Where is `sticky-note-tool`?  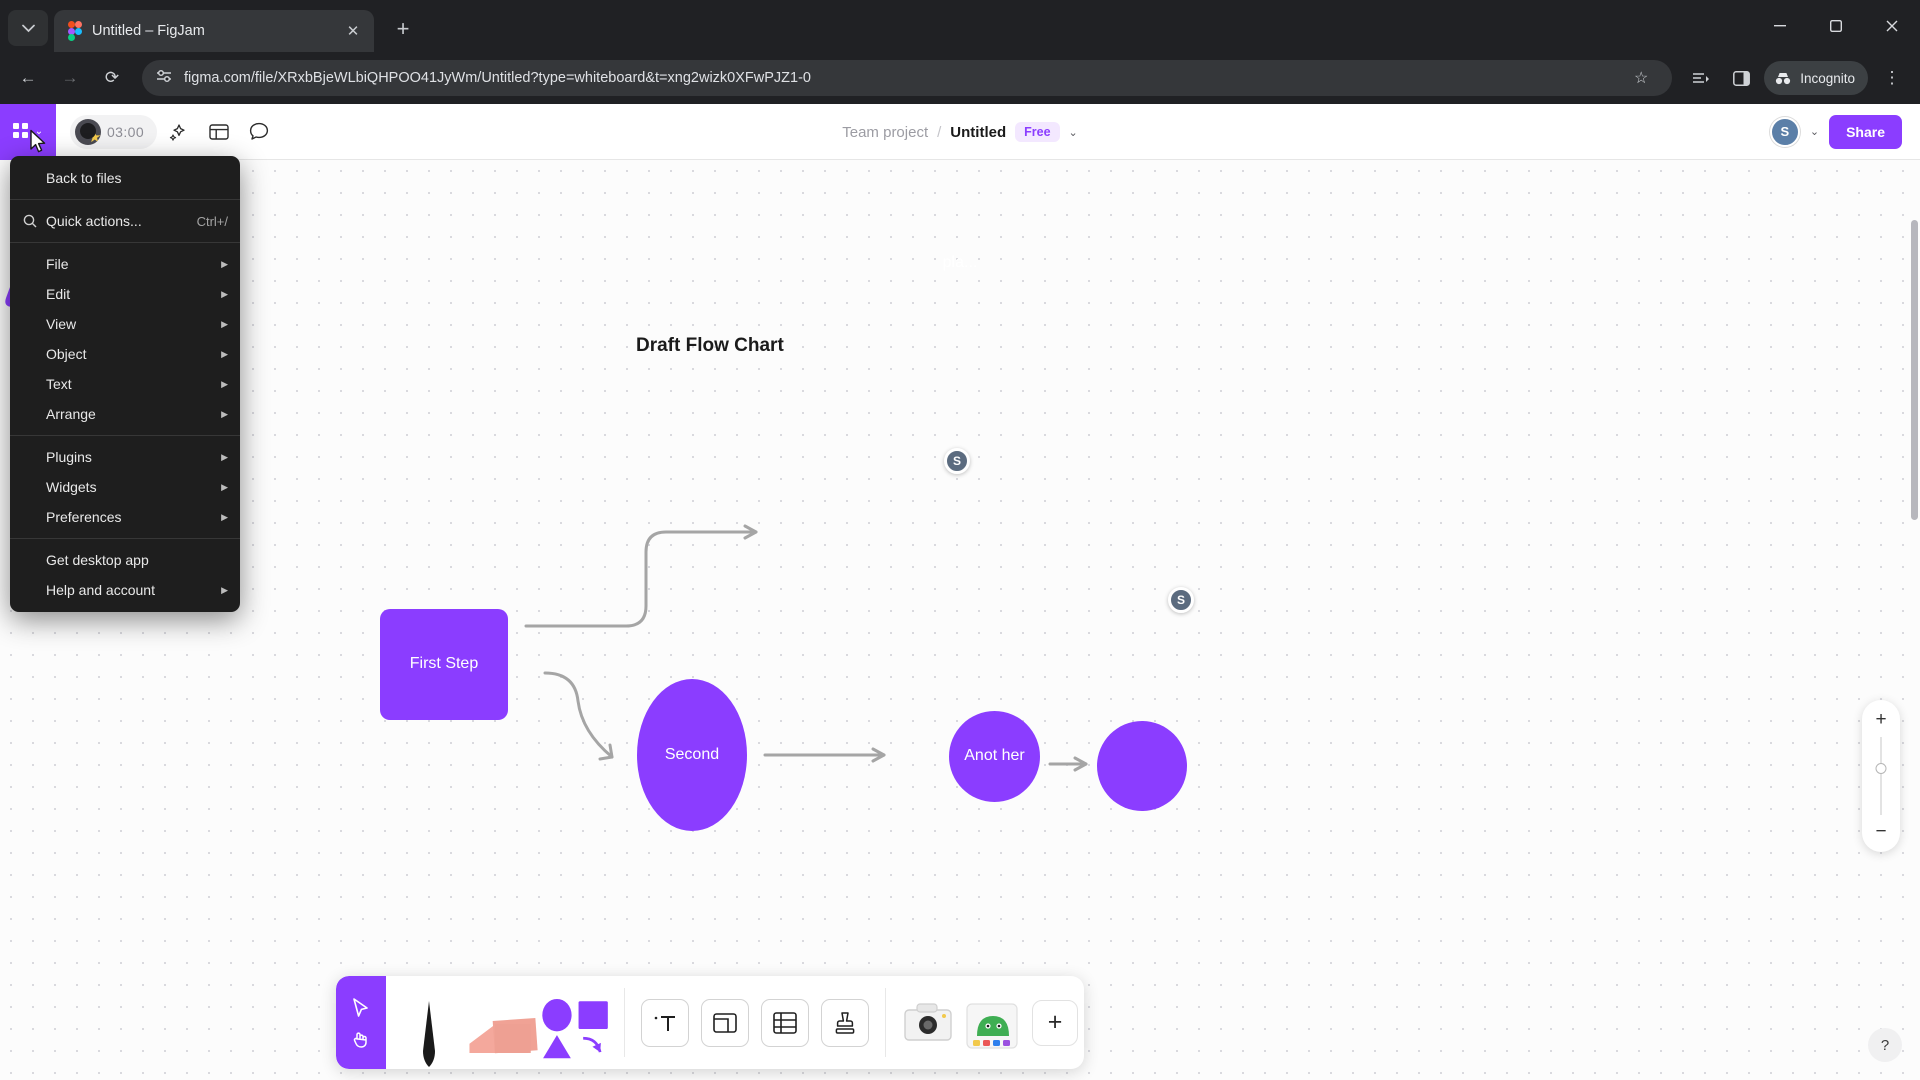
sticky-note-tool is located at coordinates (503, 1022).